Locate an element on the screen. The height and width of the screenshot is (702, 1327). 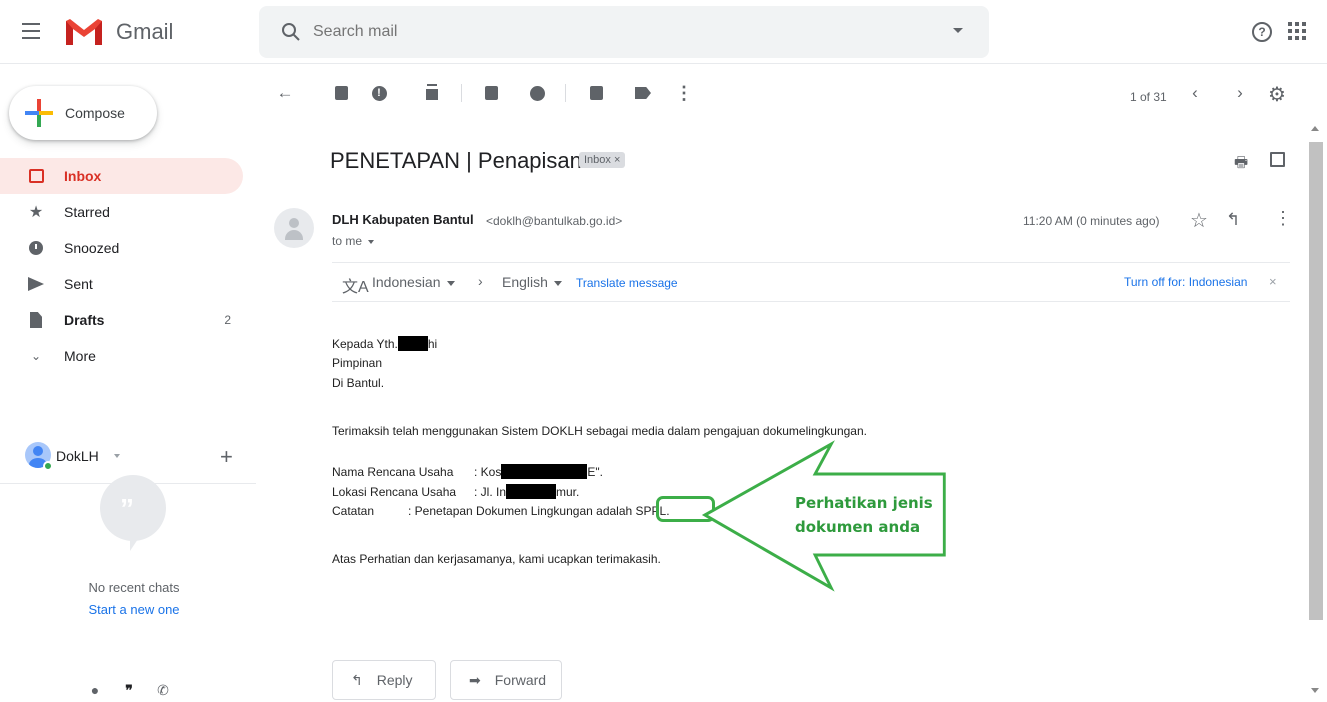
newer-chevron-icon: ‹ is located at coordinates (1195, 93).